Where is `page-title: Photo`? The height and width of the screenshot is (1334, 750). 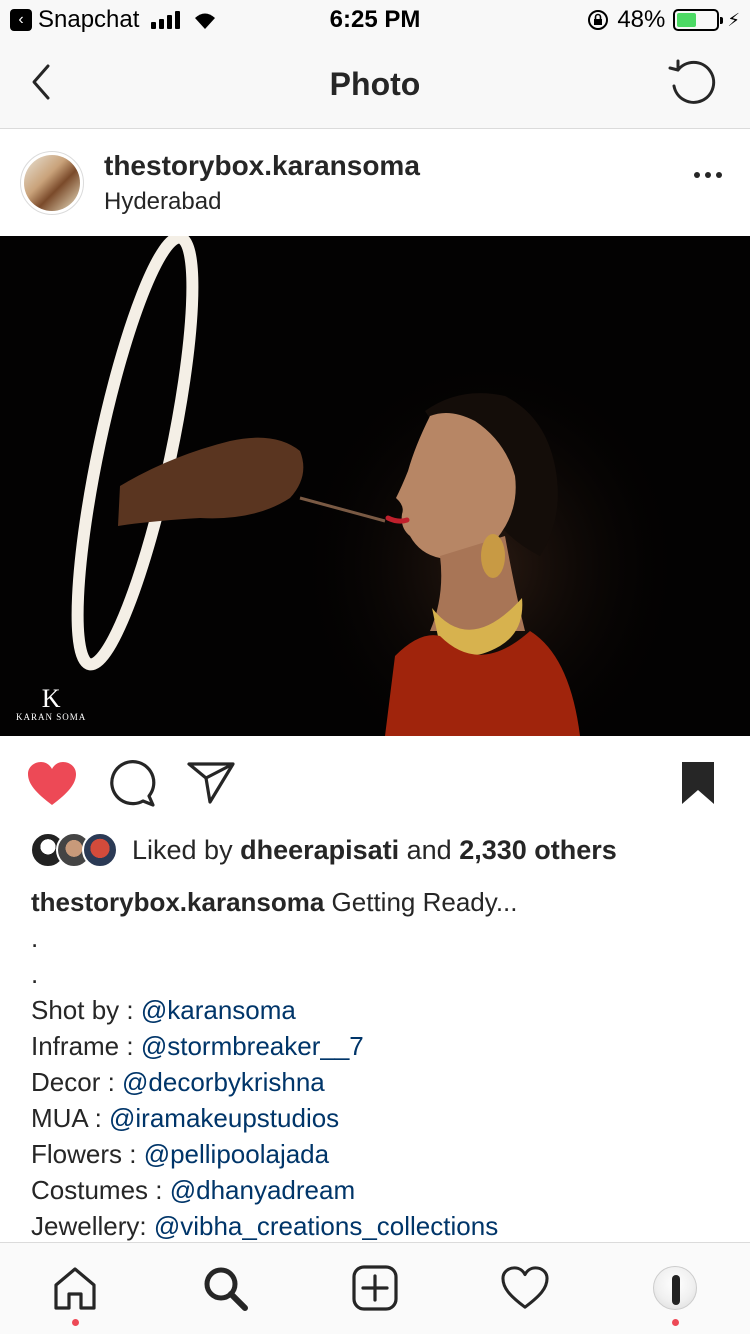 page-title: Photo is located at coordinates (375, 83).